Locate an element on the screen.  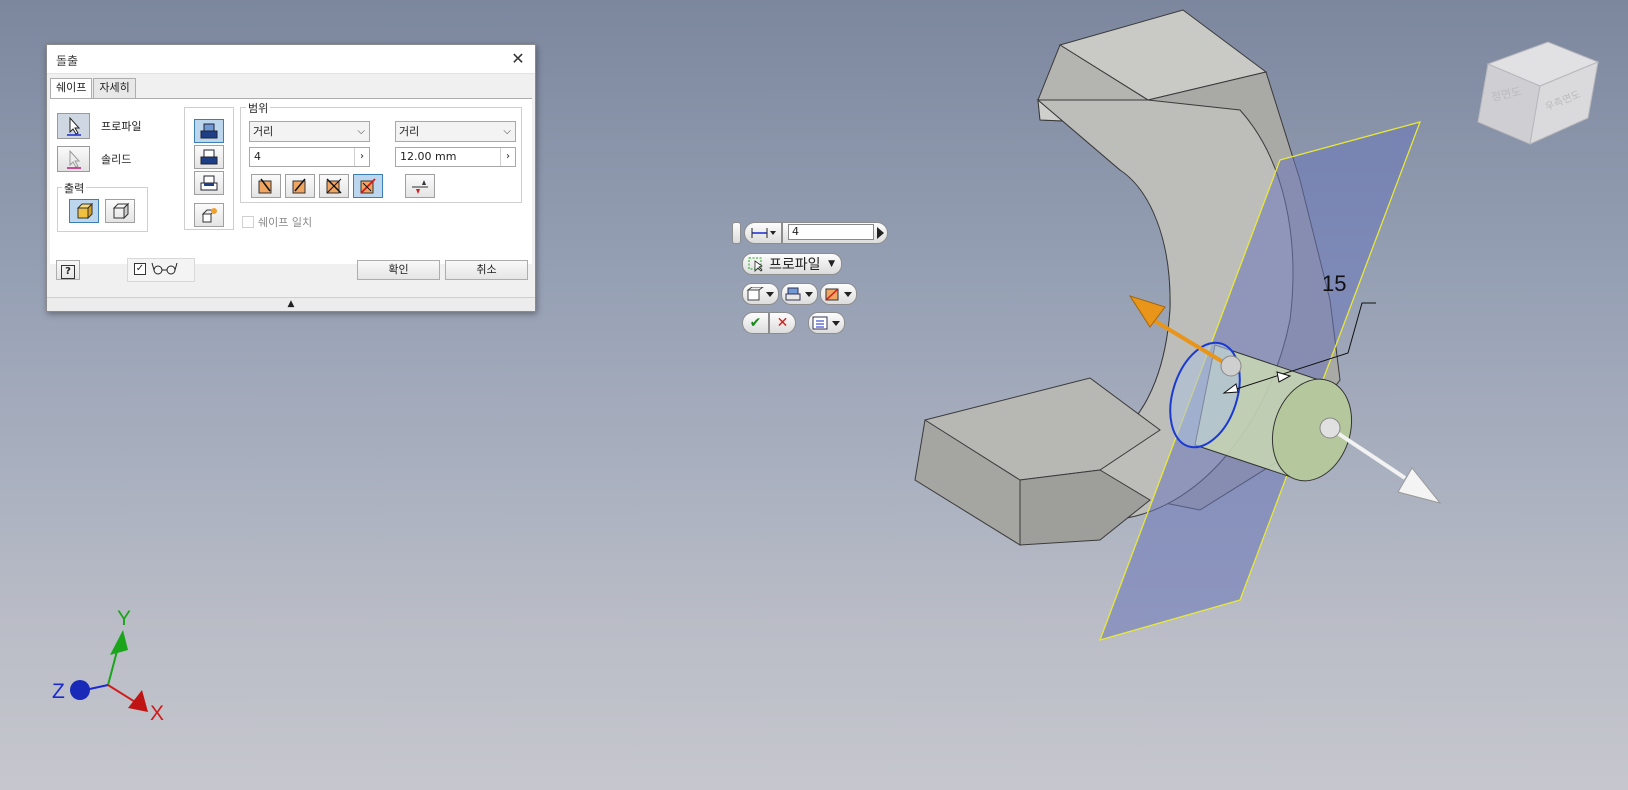
direction-icon is located at coordinates (838, 294).